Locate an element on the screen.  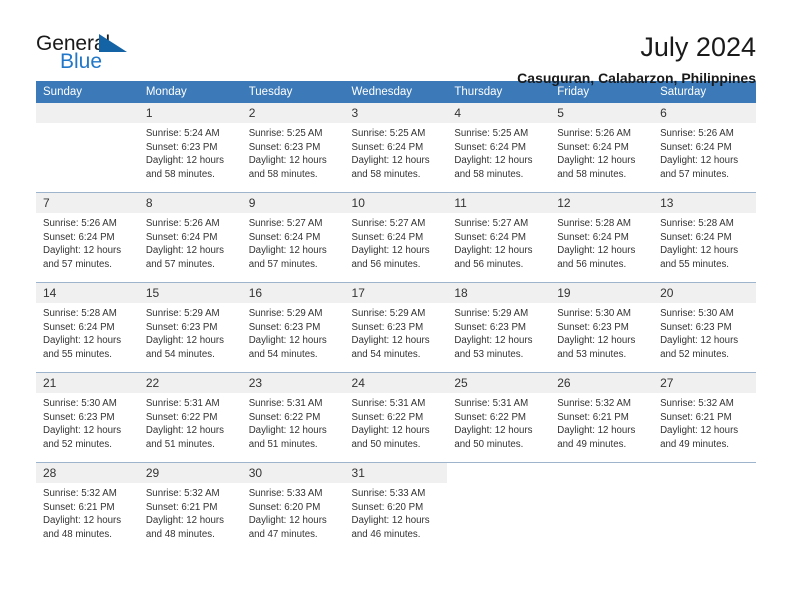
page-subtitle: Casuguran, Calabarzon, Philippines is located at coordinates (636, 78).